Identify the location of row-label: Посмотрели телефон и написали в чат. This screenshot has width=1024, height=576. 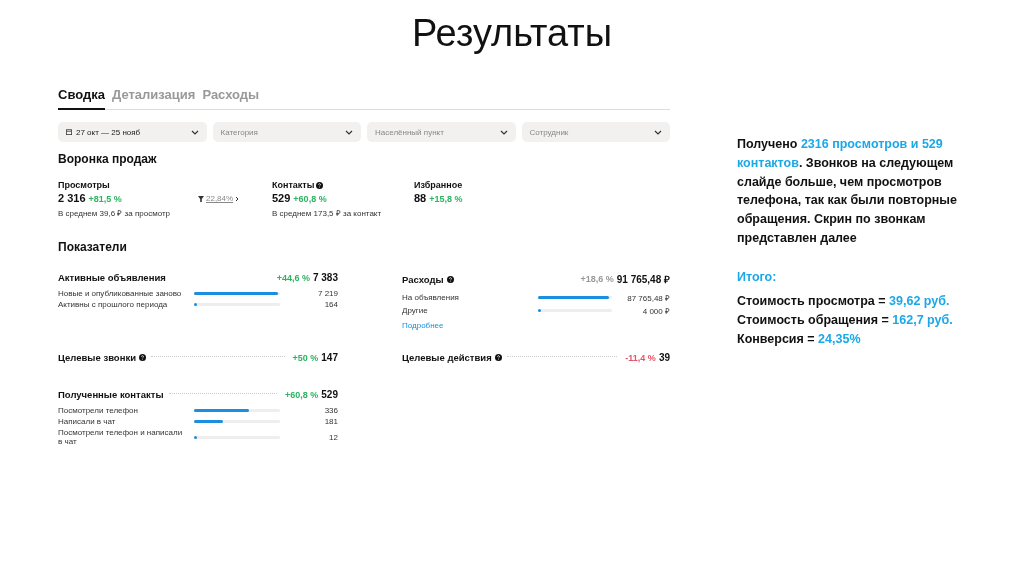
(121, 437).